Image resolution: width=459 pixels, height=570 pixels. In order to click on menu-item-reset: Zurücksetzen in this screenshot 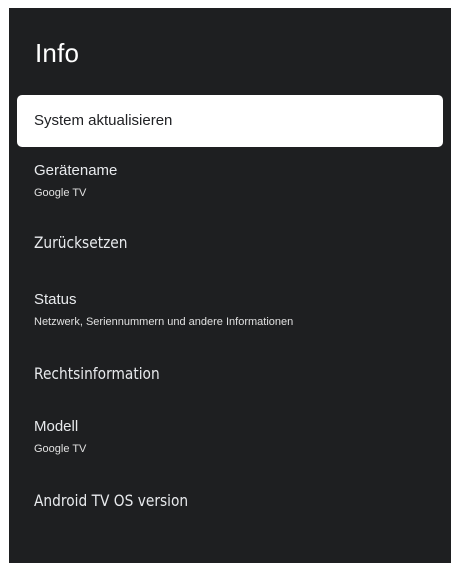, I will do `click(230, 247)`.